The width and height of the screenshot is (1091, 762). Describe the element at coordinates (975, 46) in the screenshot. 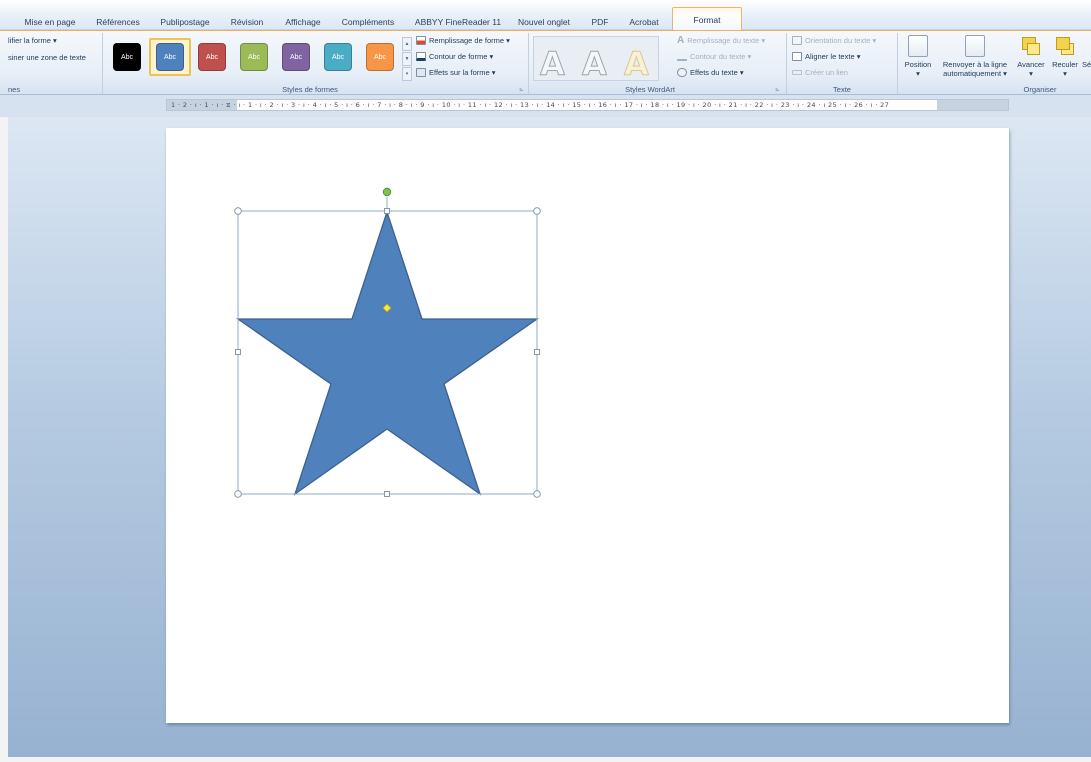

I see `wrap-text-icon` at that location.